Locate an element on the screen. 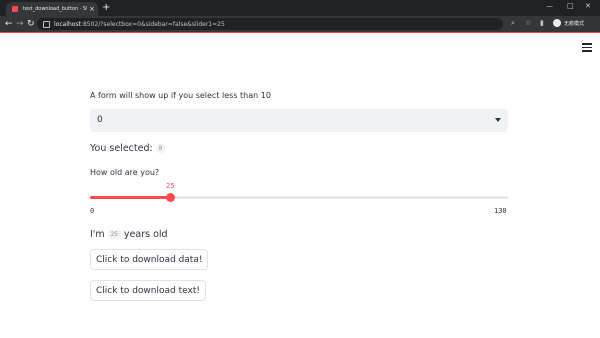 This screenshot has height=338, width=600. age-sentence: I'm 25 years old is located at coordinates (129, 234).